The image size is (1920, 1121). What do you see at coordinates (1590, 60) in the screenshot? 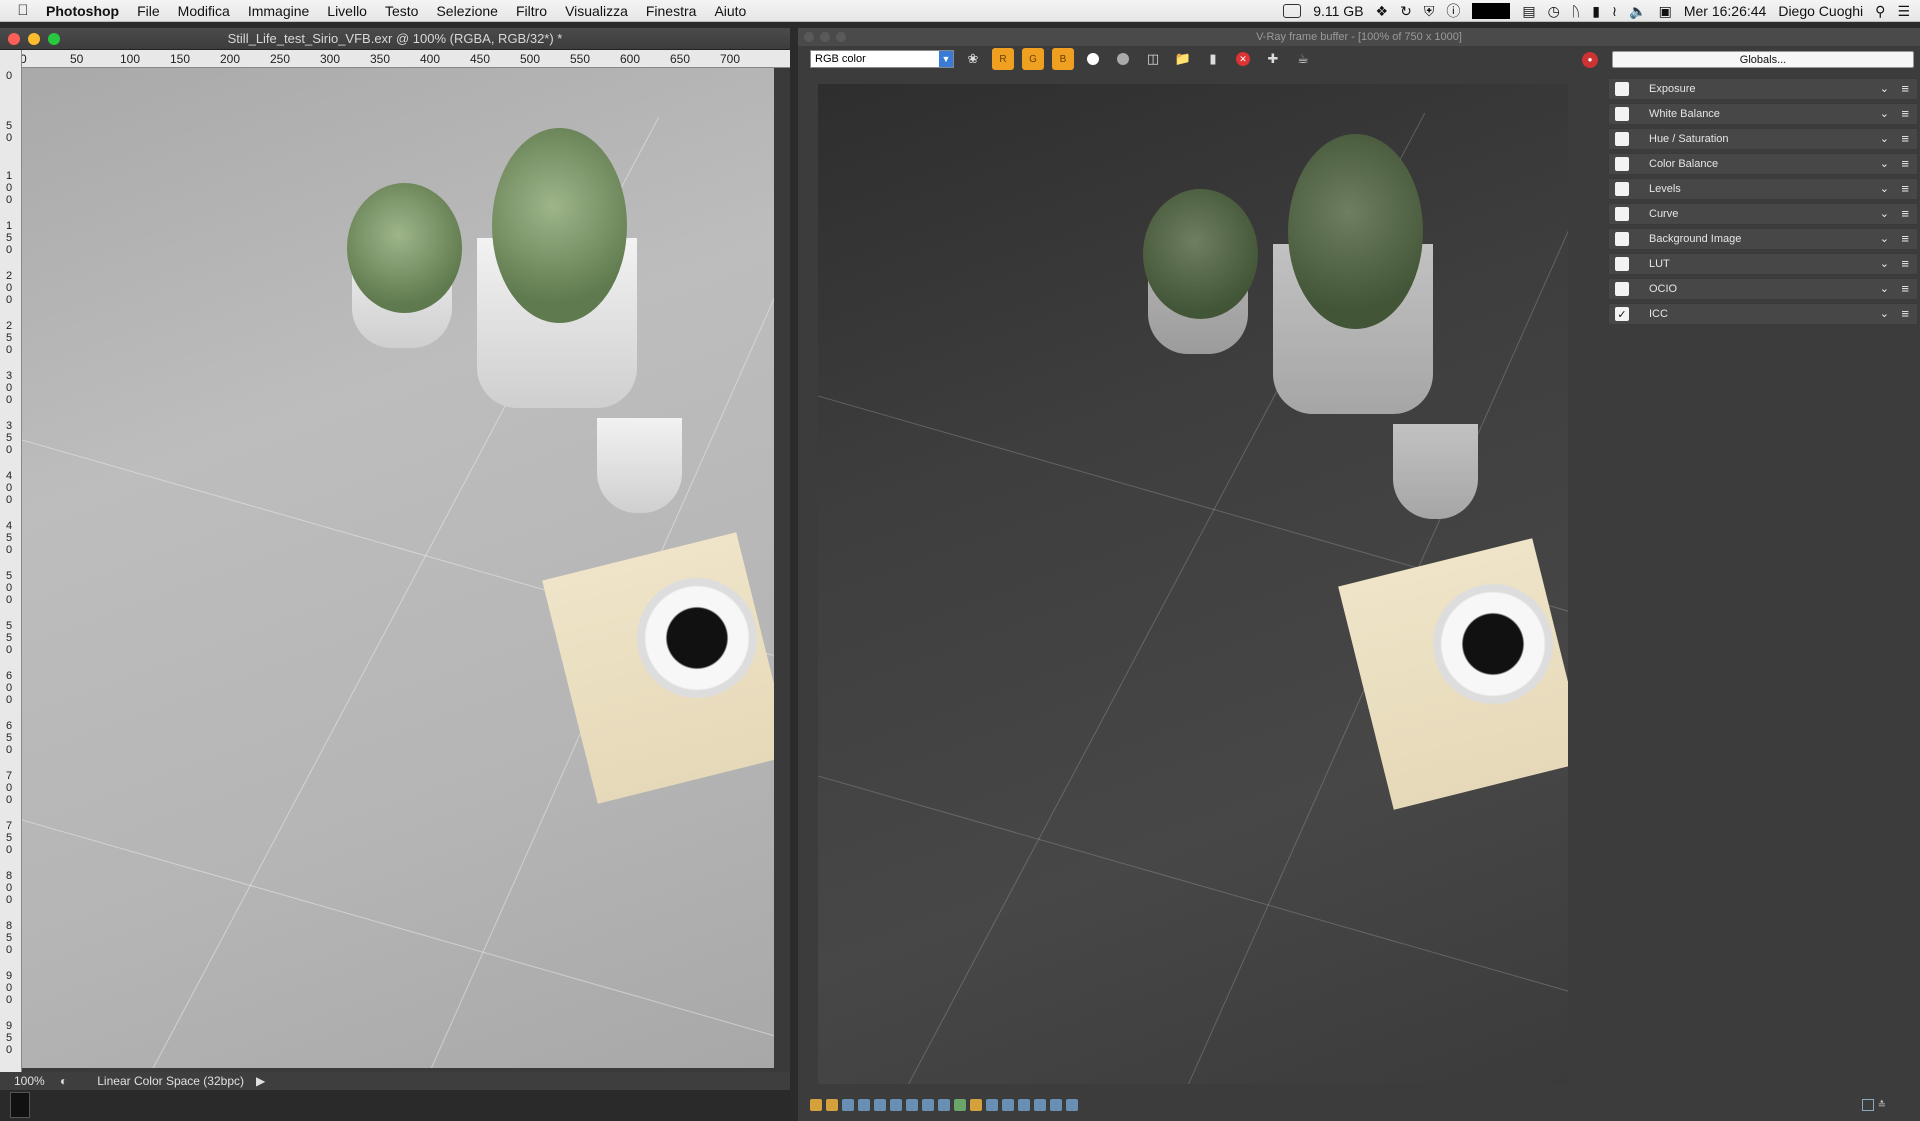
I see `stop-render-icon: ●` at bounding box center [1590, 60].